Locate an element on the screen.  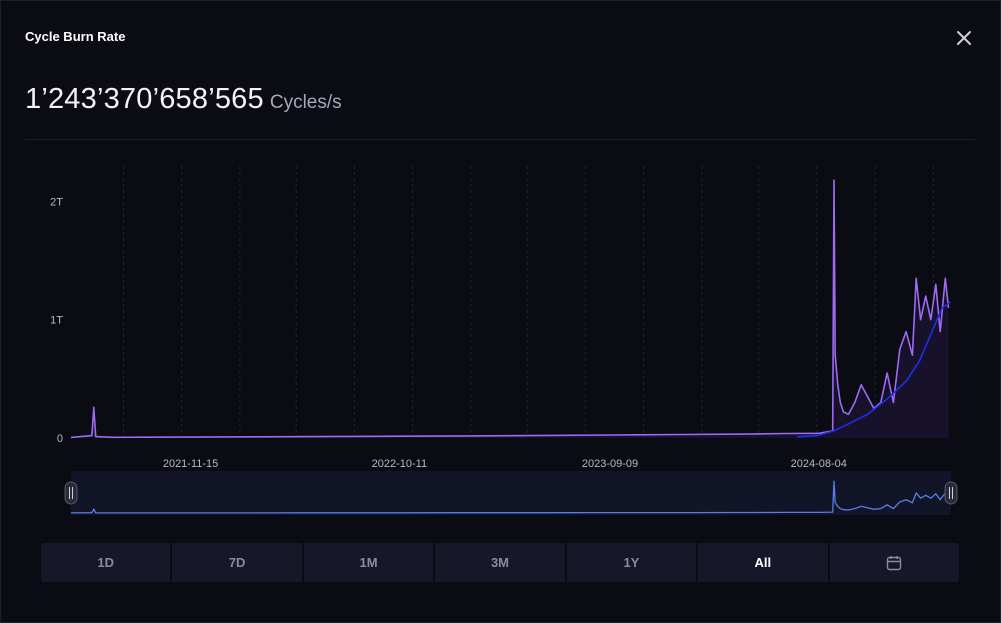
y-tick-label: 0 is located at coordinates (60, 439).